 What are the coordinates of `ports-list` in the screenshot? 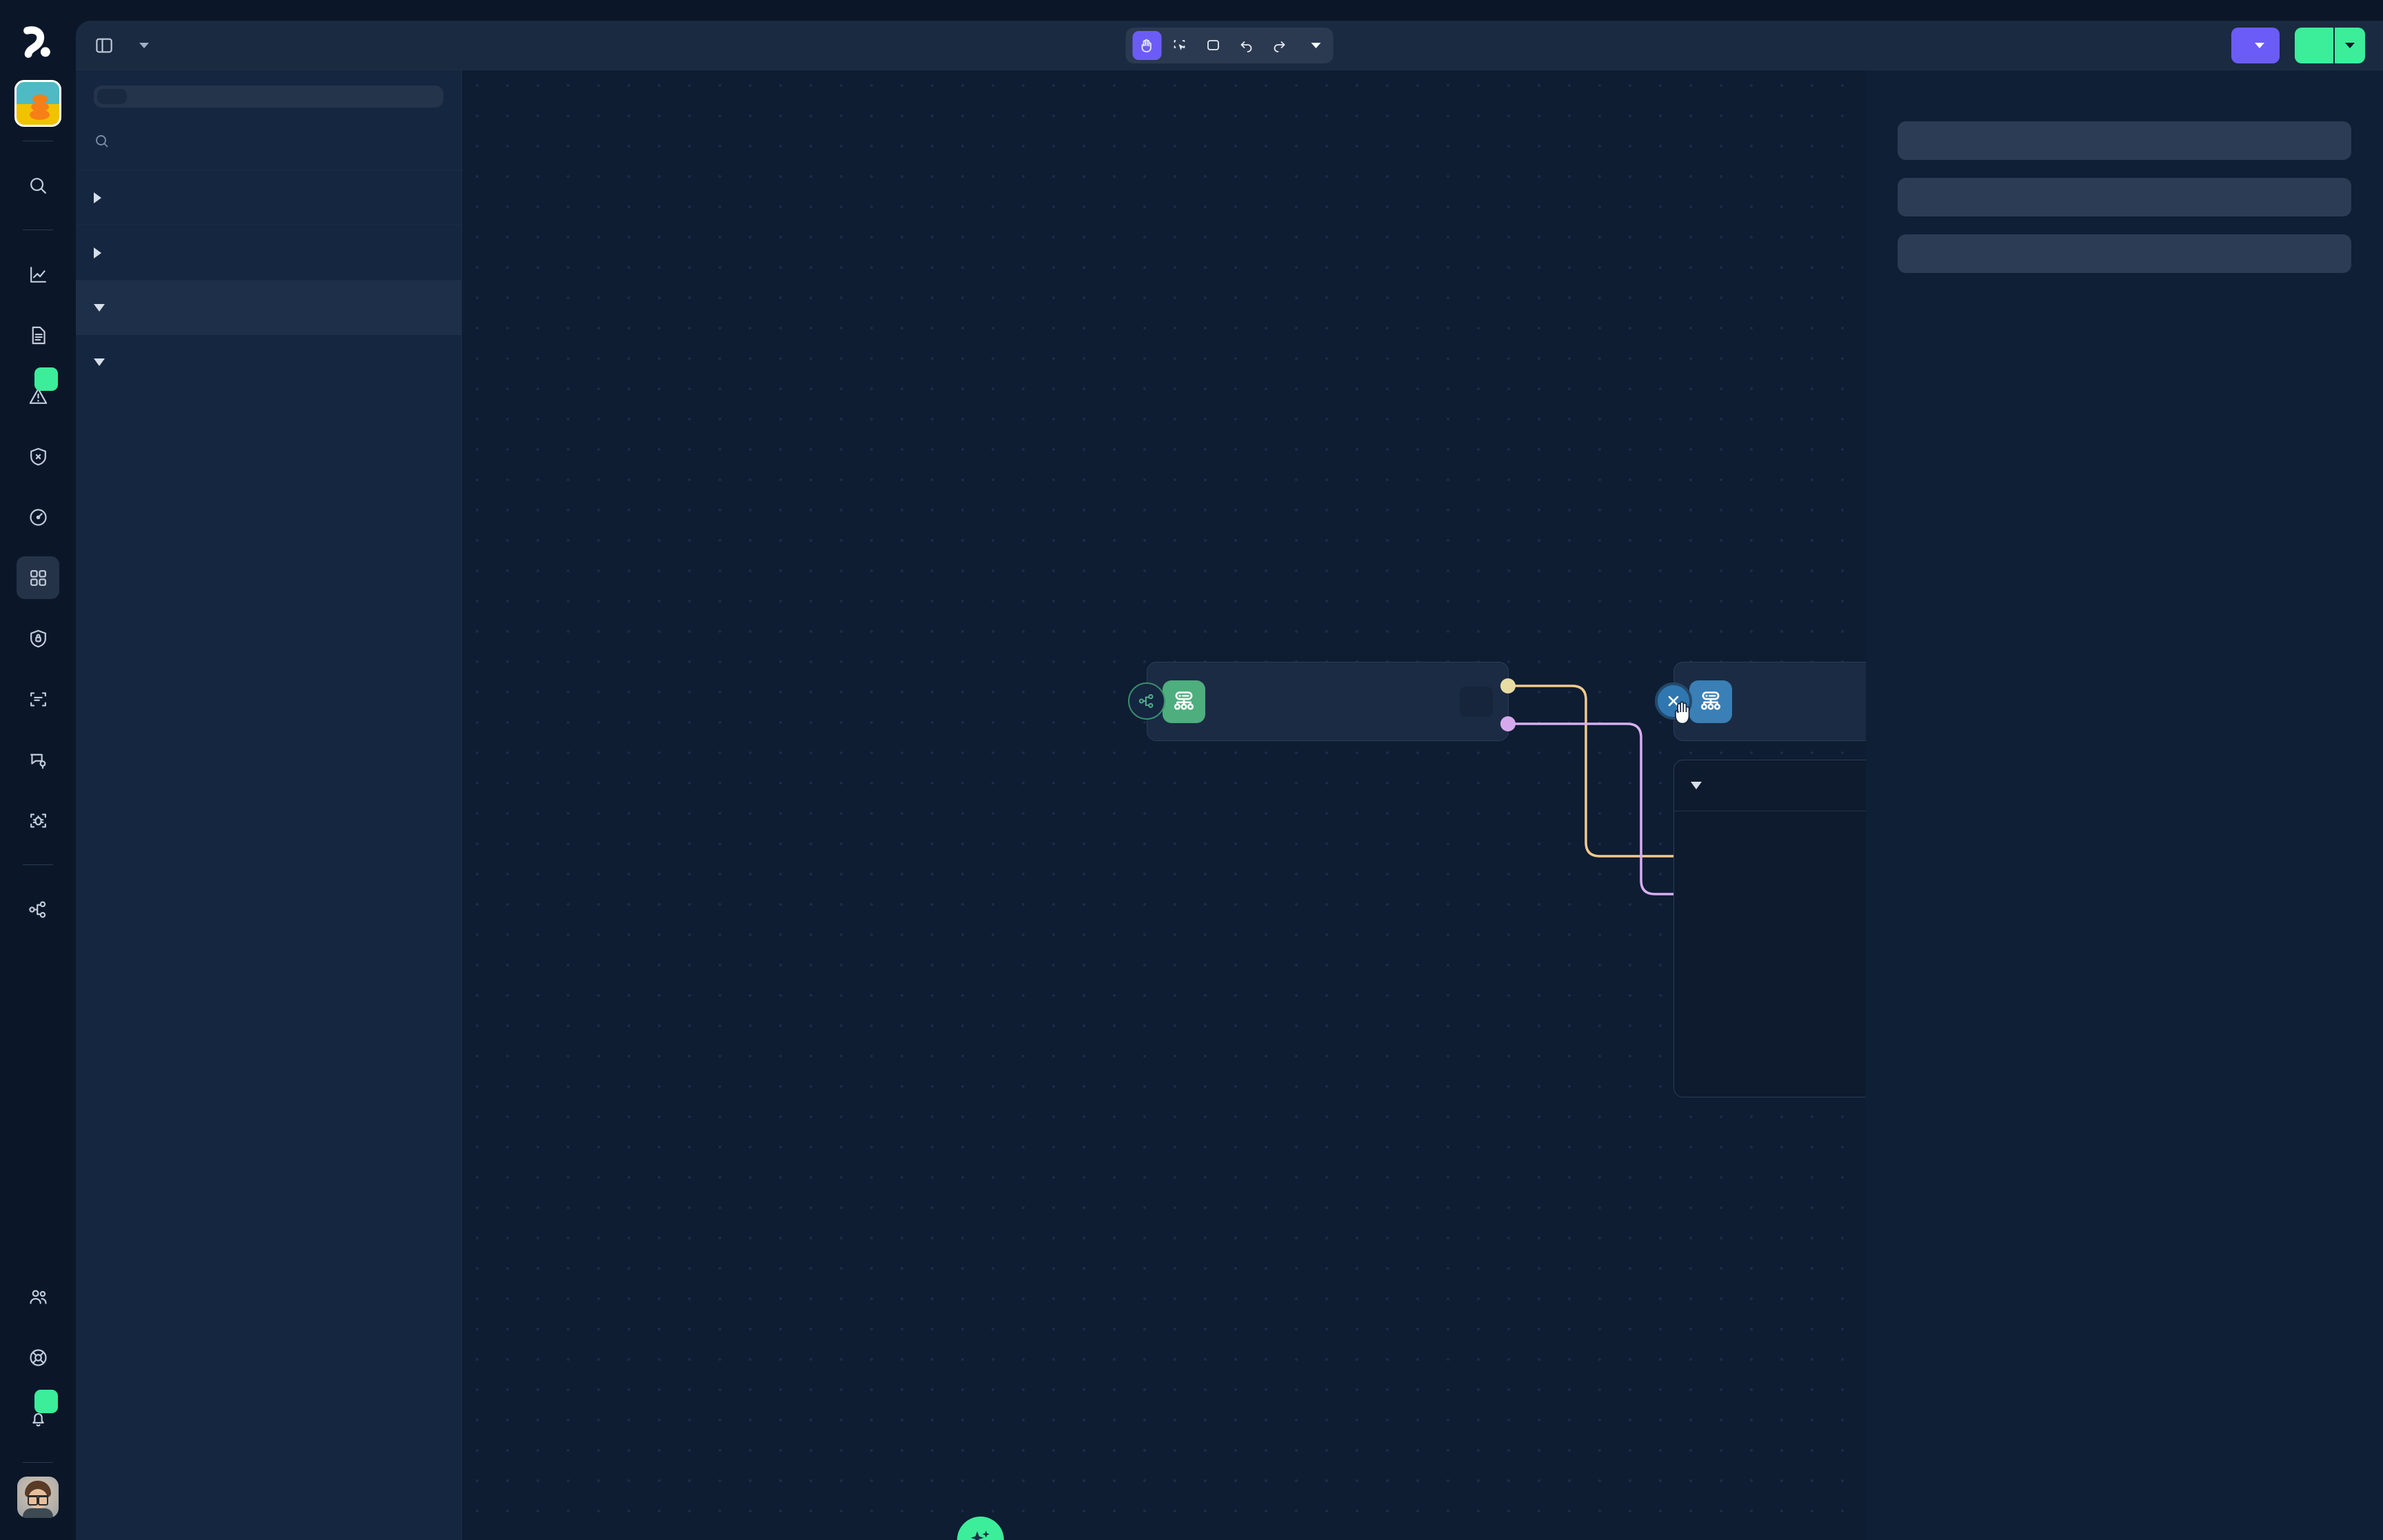 It's located at (1770, 814).